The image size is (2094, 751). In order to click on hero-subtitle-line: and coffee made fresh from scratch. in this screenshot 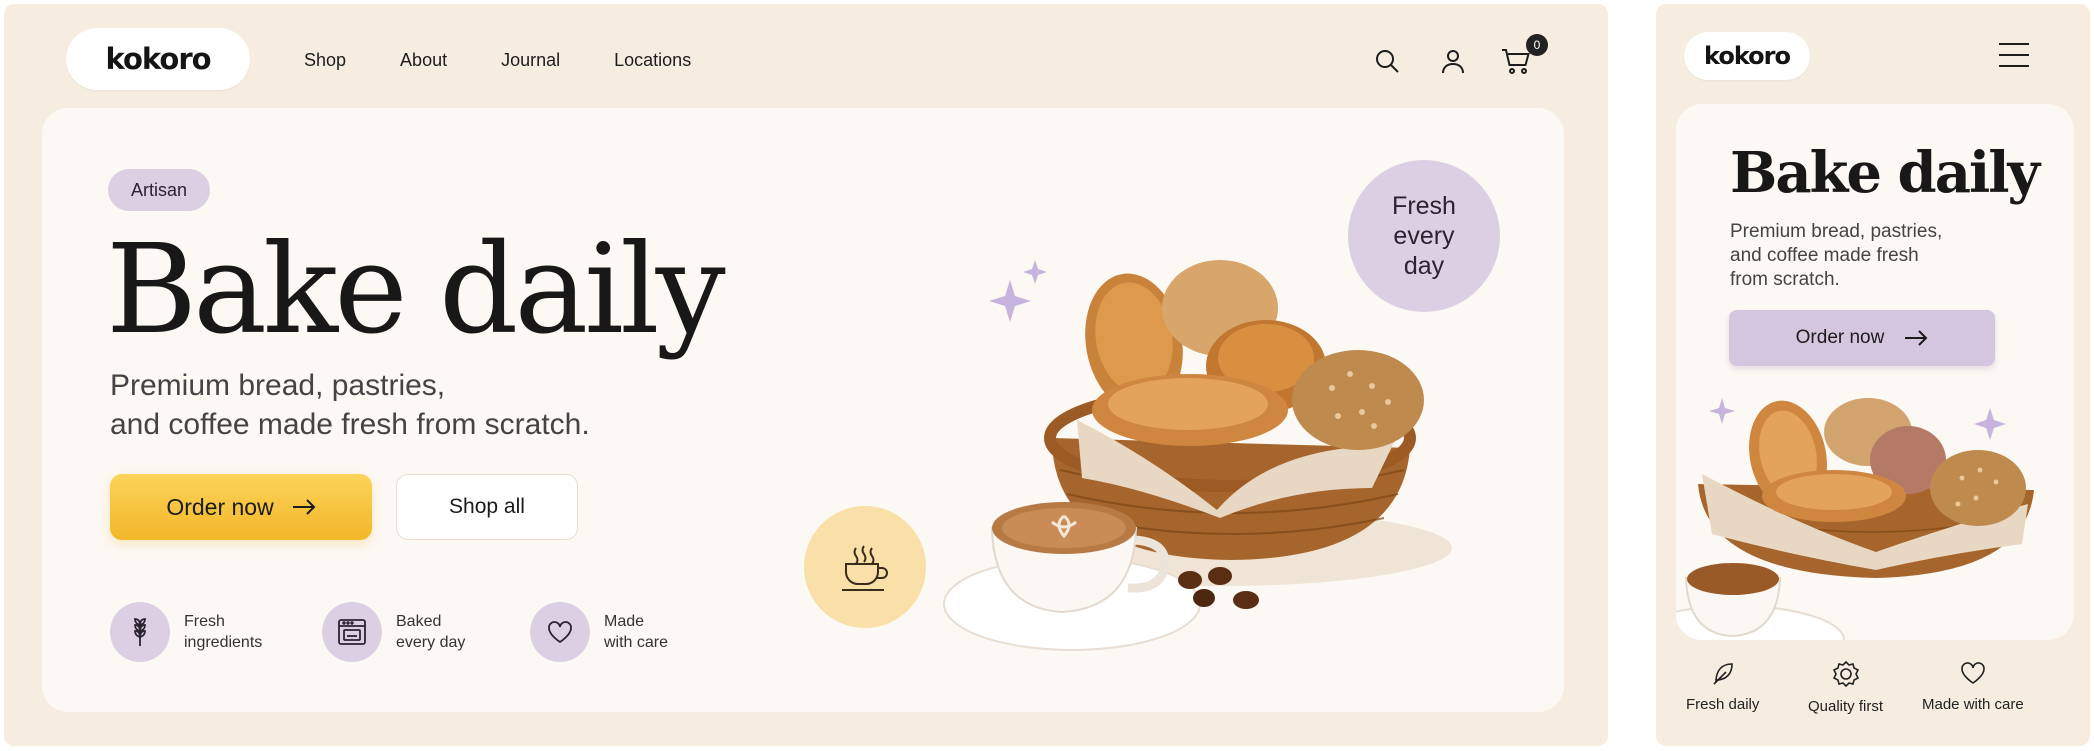, I will do `click(350, 424)`.